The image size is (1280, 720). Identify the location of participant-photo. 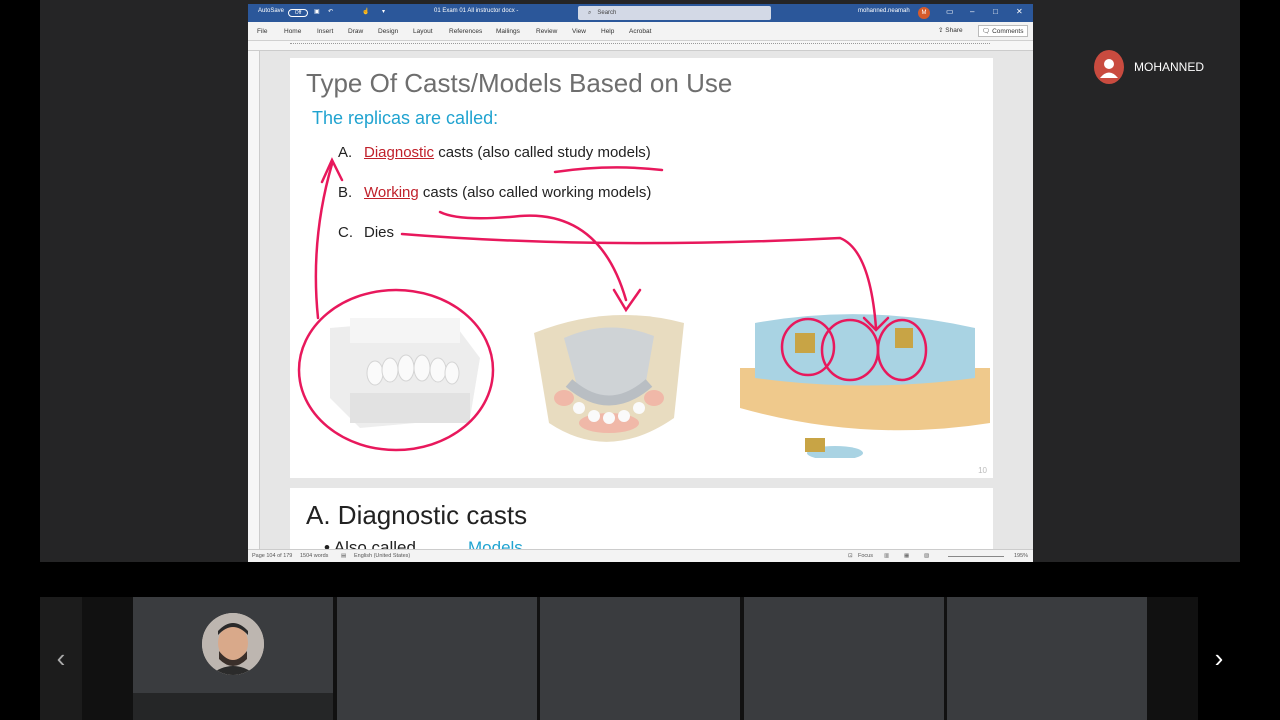
(233, 644).